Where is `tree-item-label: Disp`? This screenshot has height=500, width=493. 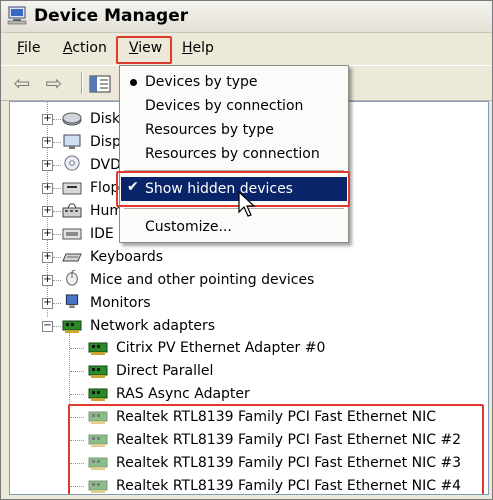
tree-item-label: Disp is located at coordinates (105, 142).